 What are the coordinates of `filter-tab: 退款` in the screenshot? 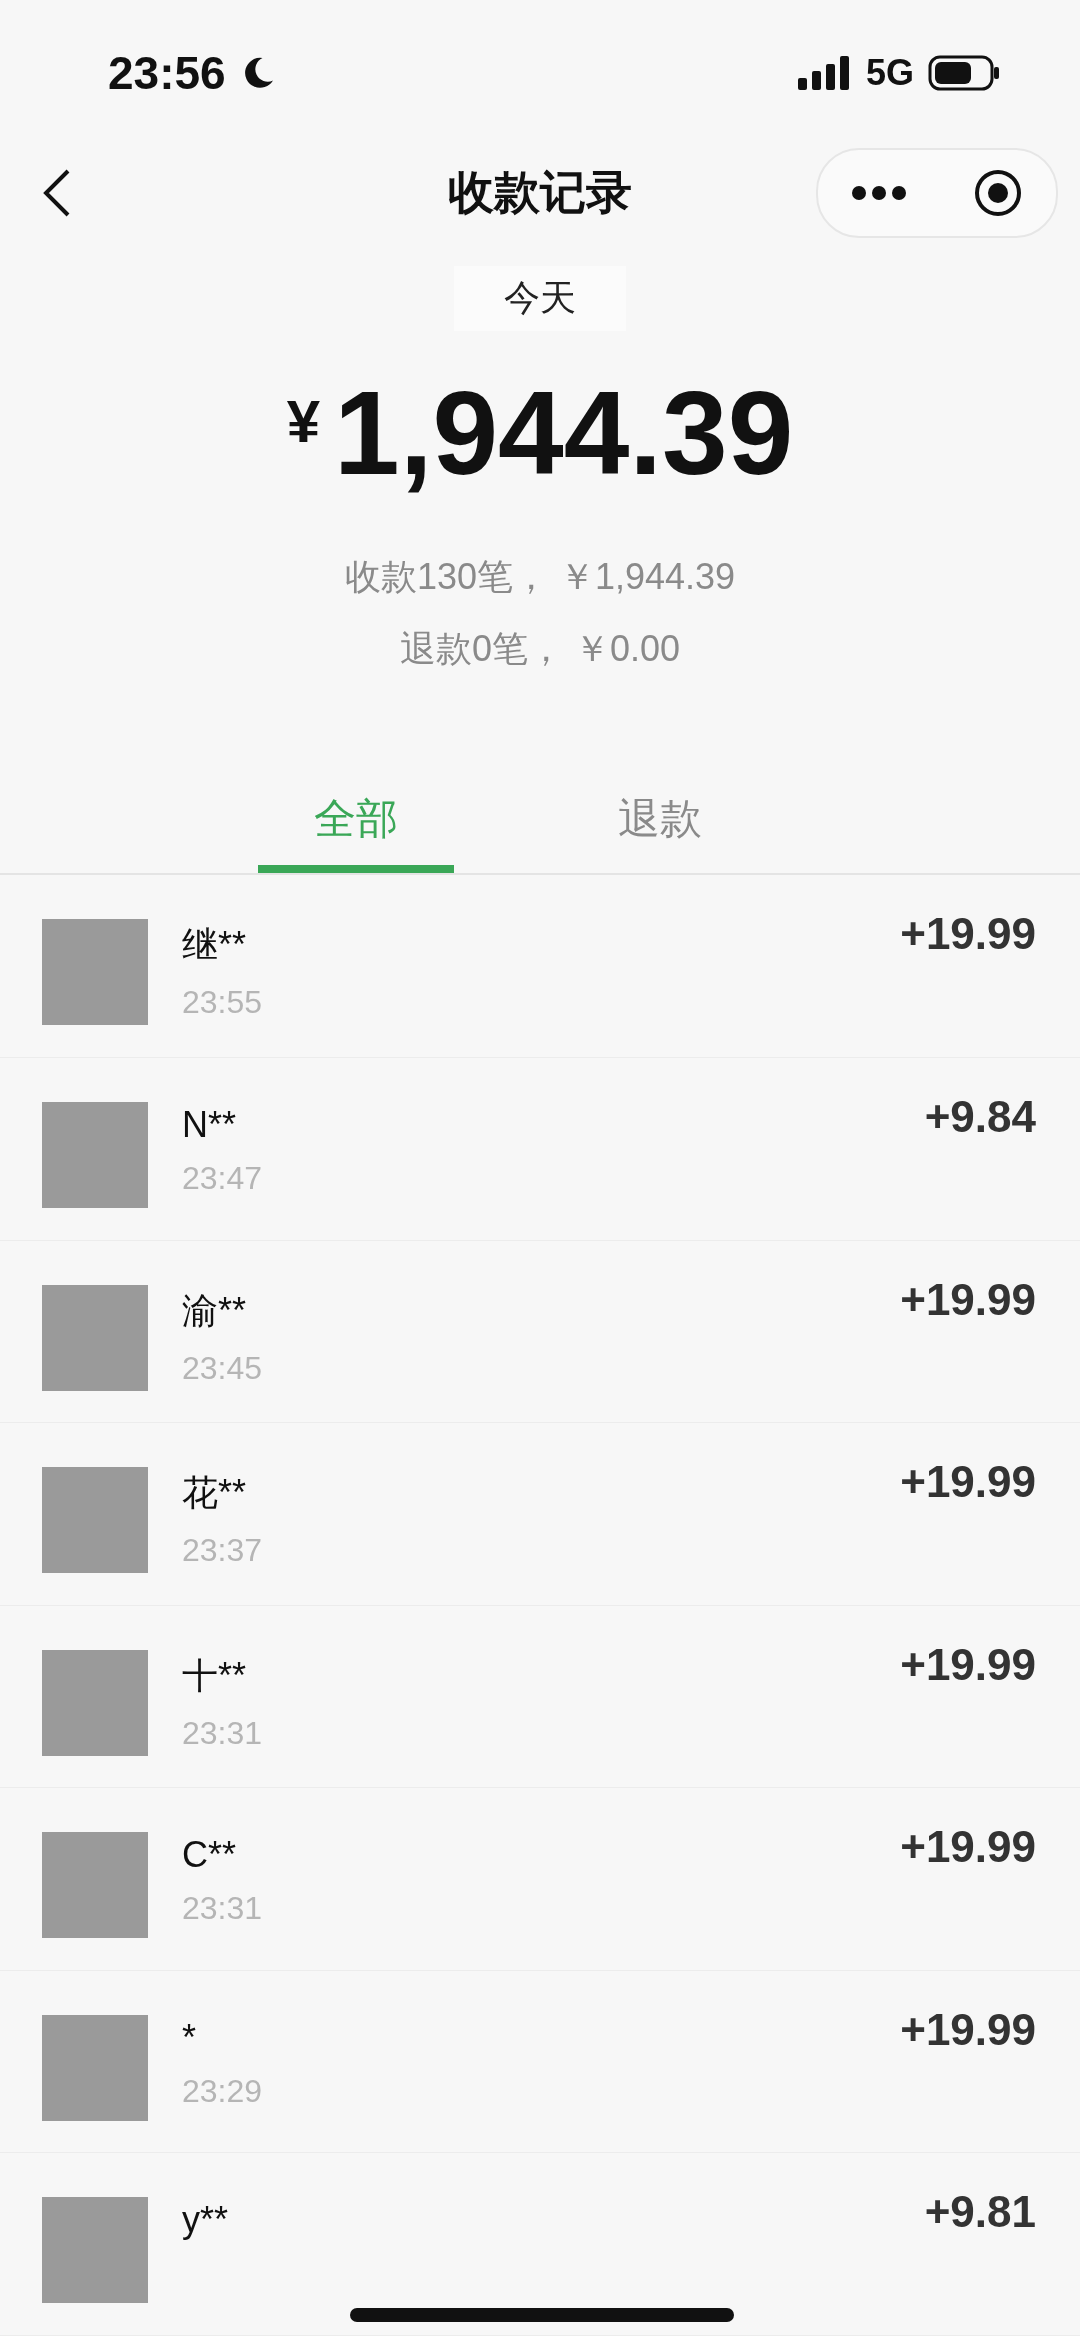 It's located at (660, 827).